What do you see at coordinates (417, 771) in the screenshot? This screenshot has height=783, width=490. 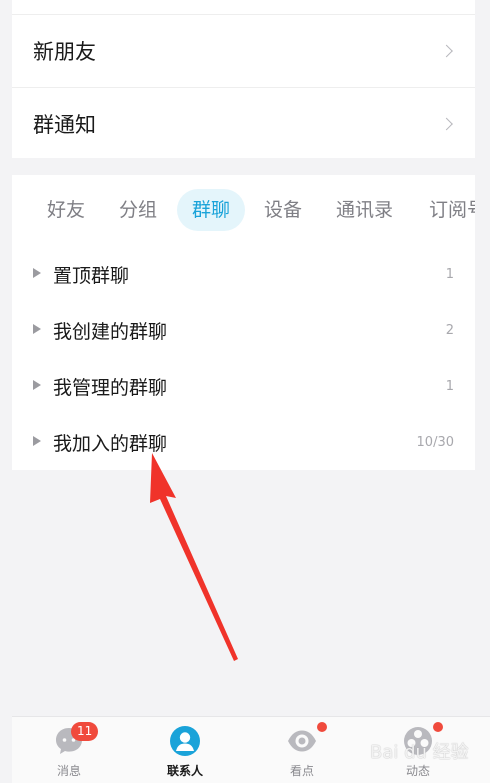 I see `nav-moments-label: 动态` at bounding box center [417, 771].